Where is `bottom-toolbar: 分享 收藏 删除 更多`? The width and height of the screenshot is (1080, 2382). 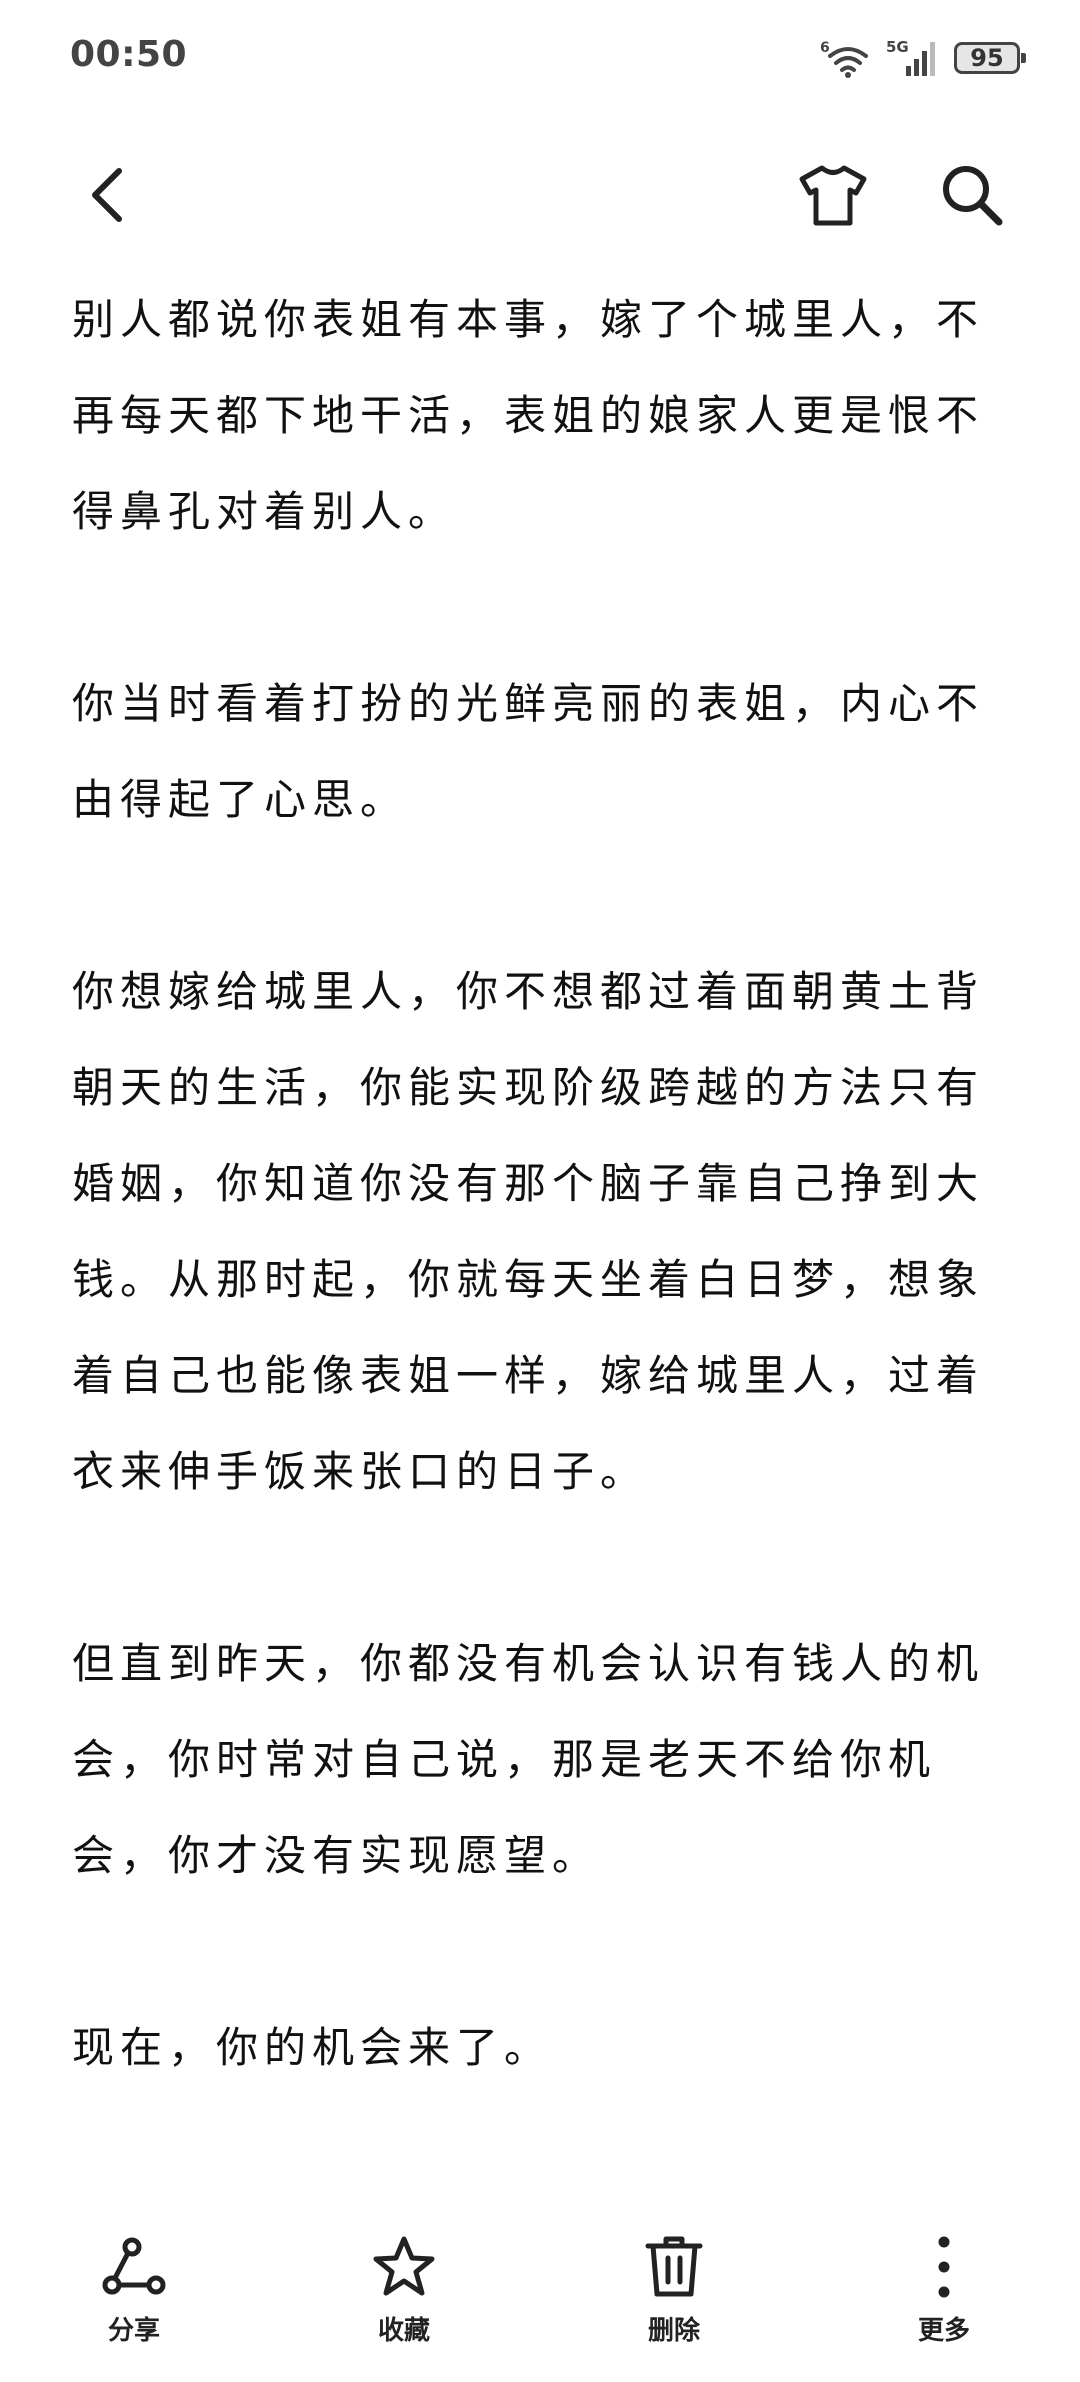 bottom-toolbar: 分享 收藏 删除 更多 is located at coordinates (540, 2290).